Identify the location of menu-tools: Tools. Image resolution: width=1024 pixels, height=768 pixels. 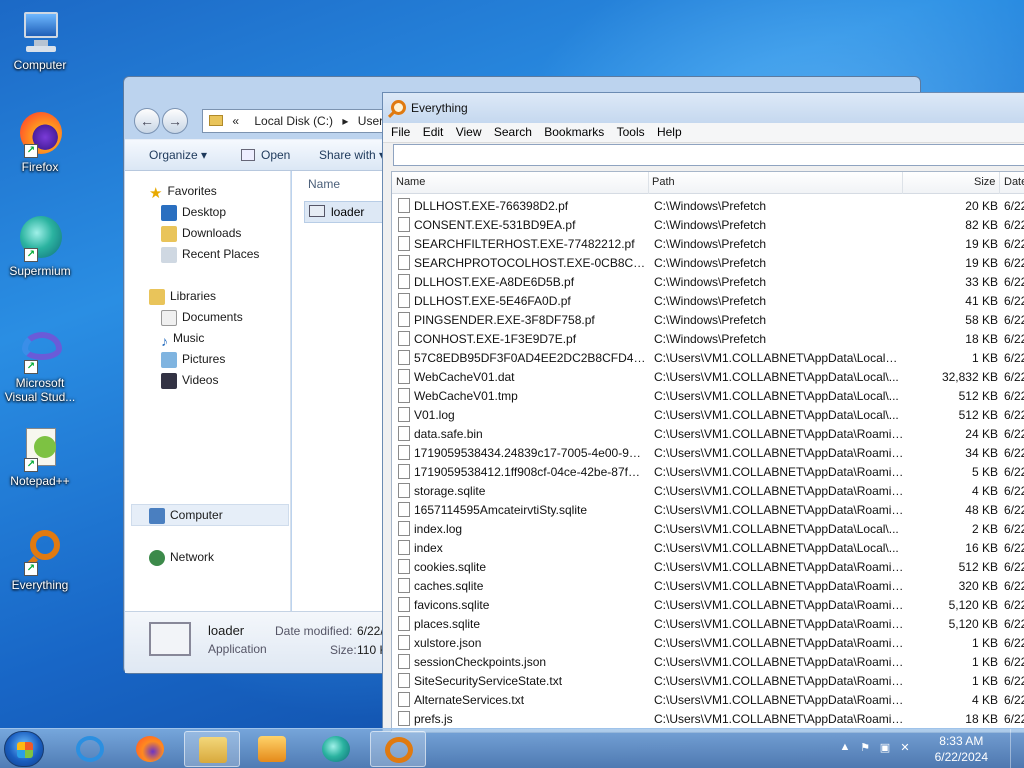
(627, 131).